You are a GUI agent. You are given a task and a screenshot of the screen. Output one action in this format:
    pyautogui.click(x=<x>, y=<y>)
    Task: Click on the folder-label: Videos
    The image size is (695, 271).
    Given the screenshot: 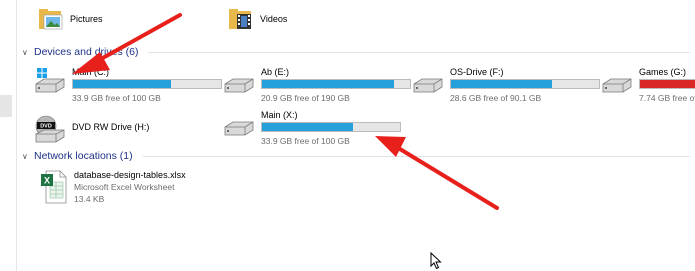 What is the action you would take?
    pyautogui.click(x=274, y=19)
    